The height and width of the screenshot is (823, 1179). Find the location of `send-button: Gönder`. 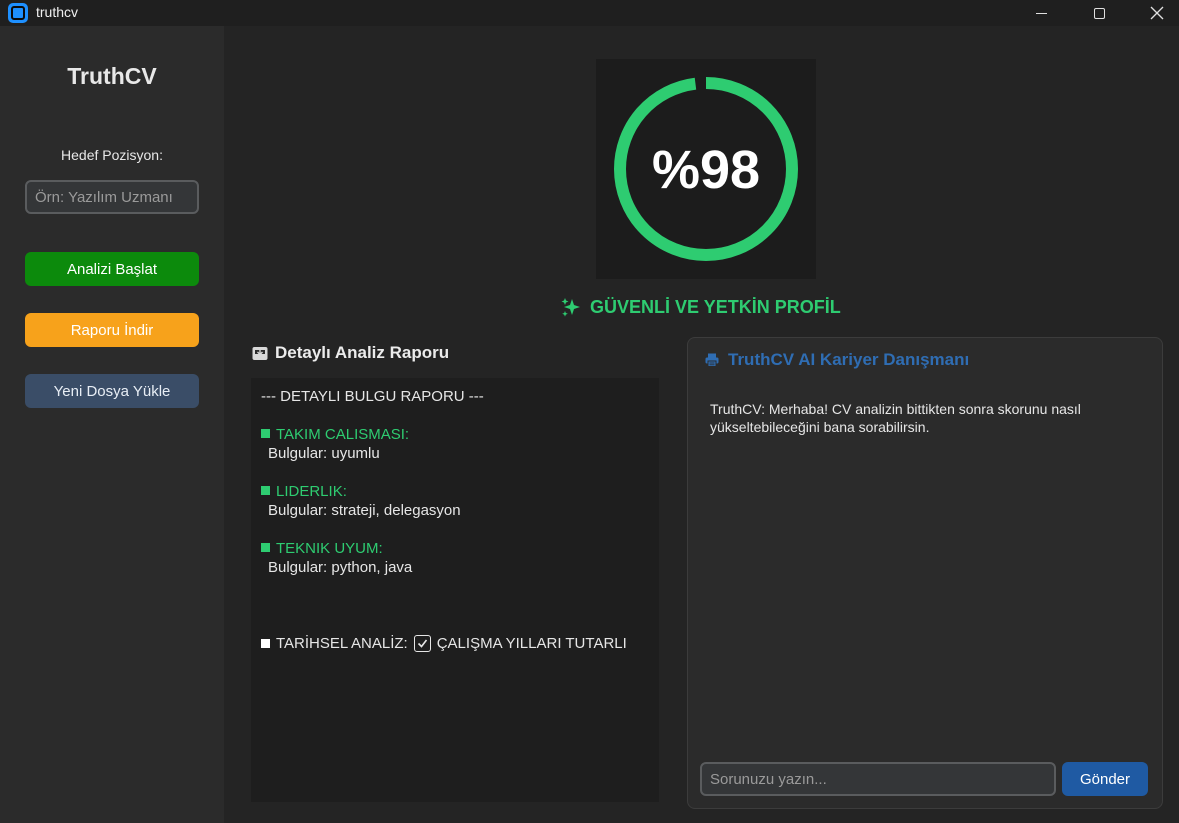

send-button: Gönder is located at coordinates (1105, 779).